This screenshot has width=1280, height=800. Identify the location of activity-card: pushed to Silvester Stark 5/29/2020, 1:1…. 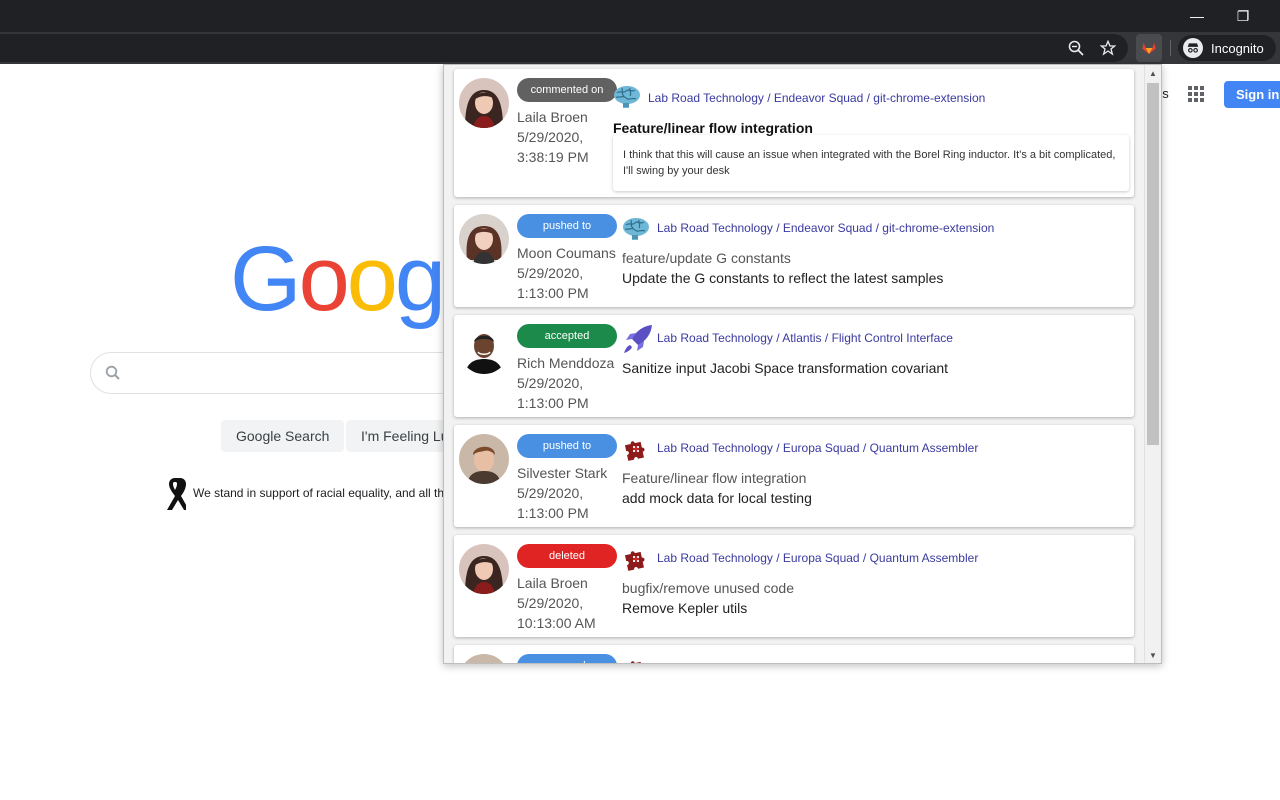
(794, 476).